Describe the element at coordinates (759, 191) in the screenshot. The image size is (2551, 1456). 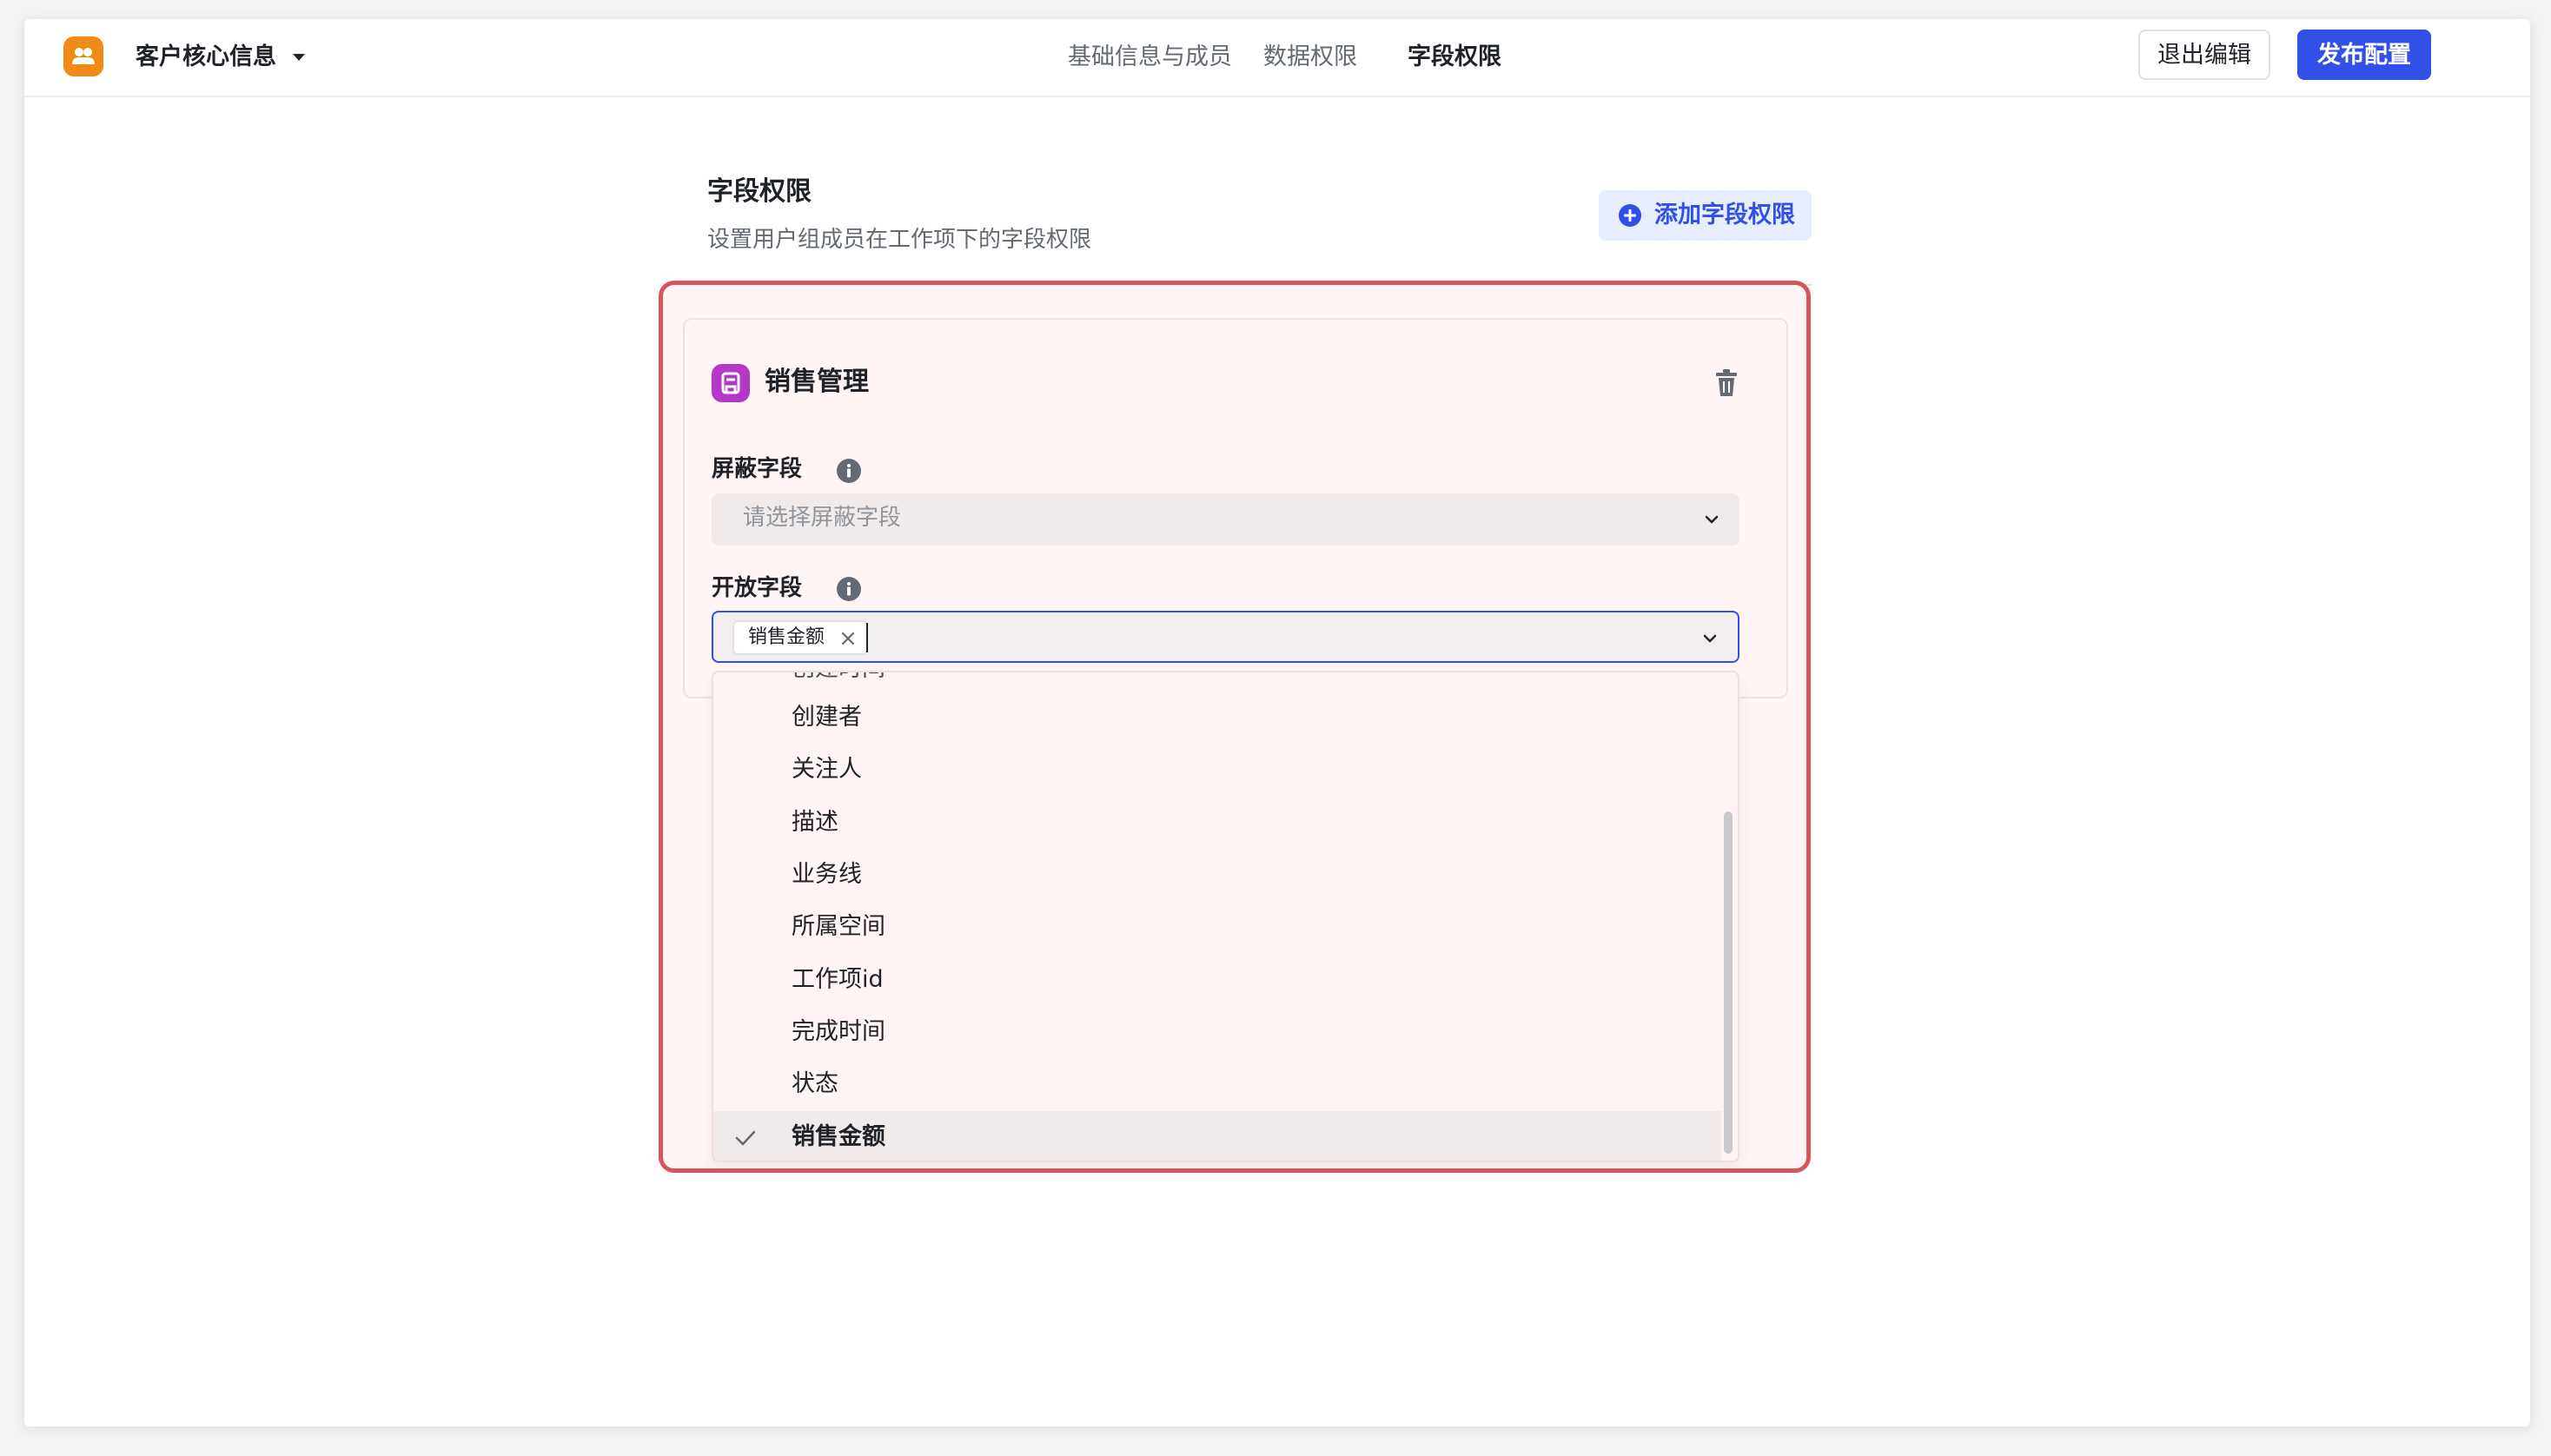
I see `section-title: 字段权限` at that location.